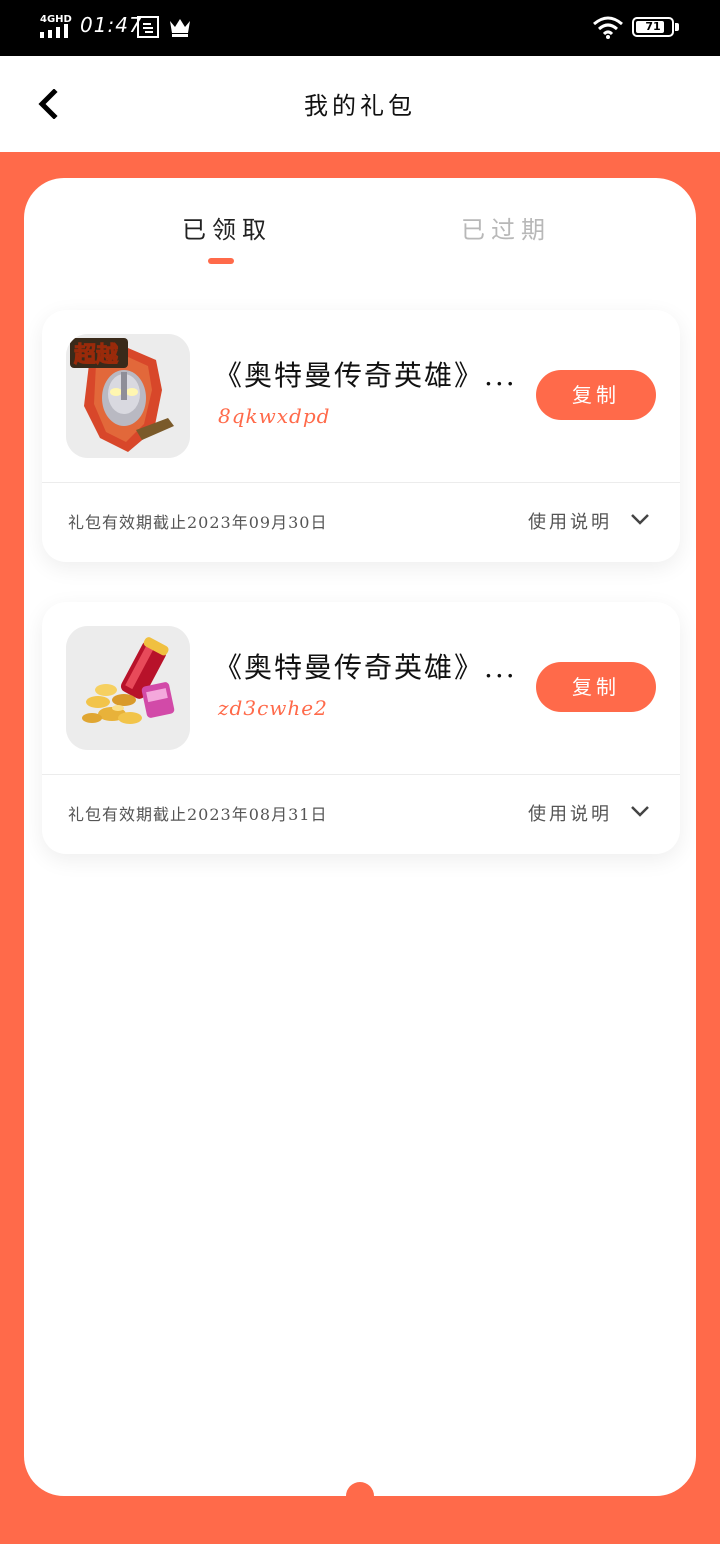 This screenshot has width=720, height=1544. I want to click on gift-card-top: 超越 《奥特曼传奇英雄》... 8qkwxdpd 复制, so click(361, 396).